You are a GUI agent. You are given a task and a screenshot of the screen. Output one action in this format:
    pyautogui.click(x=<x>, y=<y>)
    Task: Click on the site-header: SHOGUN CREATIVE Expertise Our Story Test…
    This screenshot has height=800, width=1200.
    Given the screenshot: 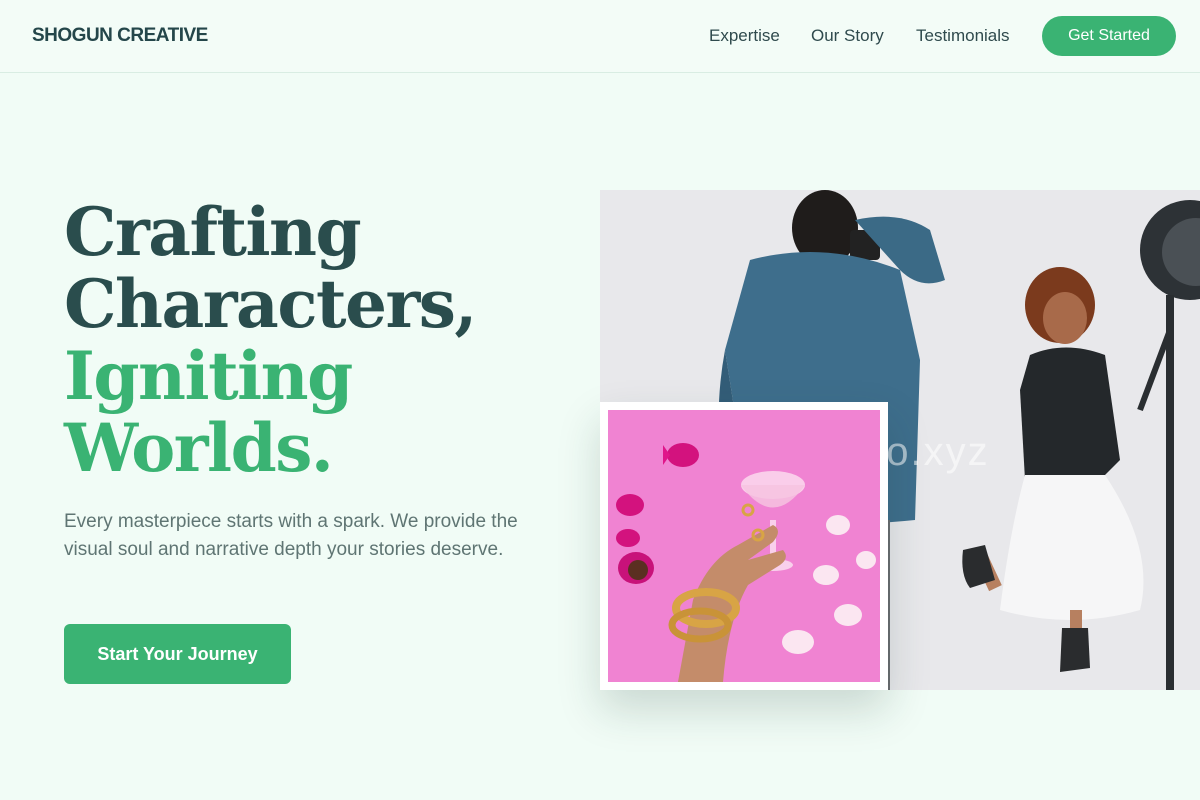 What is the action you would take?
    pyautogui.click(x=600, y=36)
    